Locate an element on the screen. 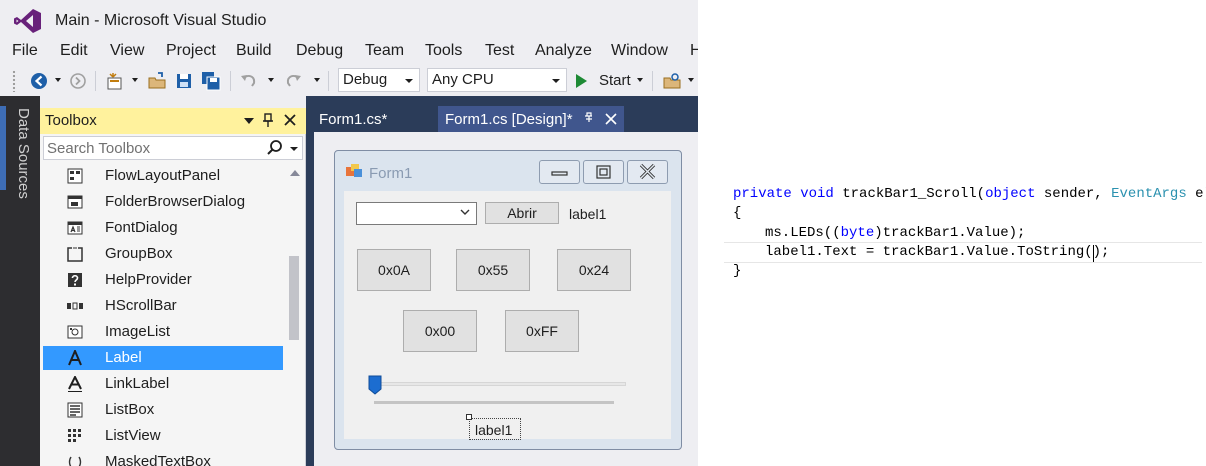  trackbar-thumb is located at coordinates (375, 385).